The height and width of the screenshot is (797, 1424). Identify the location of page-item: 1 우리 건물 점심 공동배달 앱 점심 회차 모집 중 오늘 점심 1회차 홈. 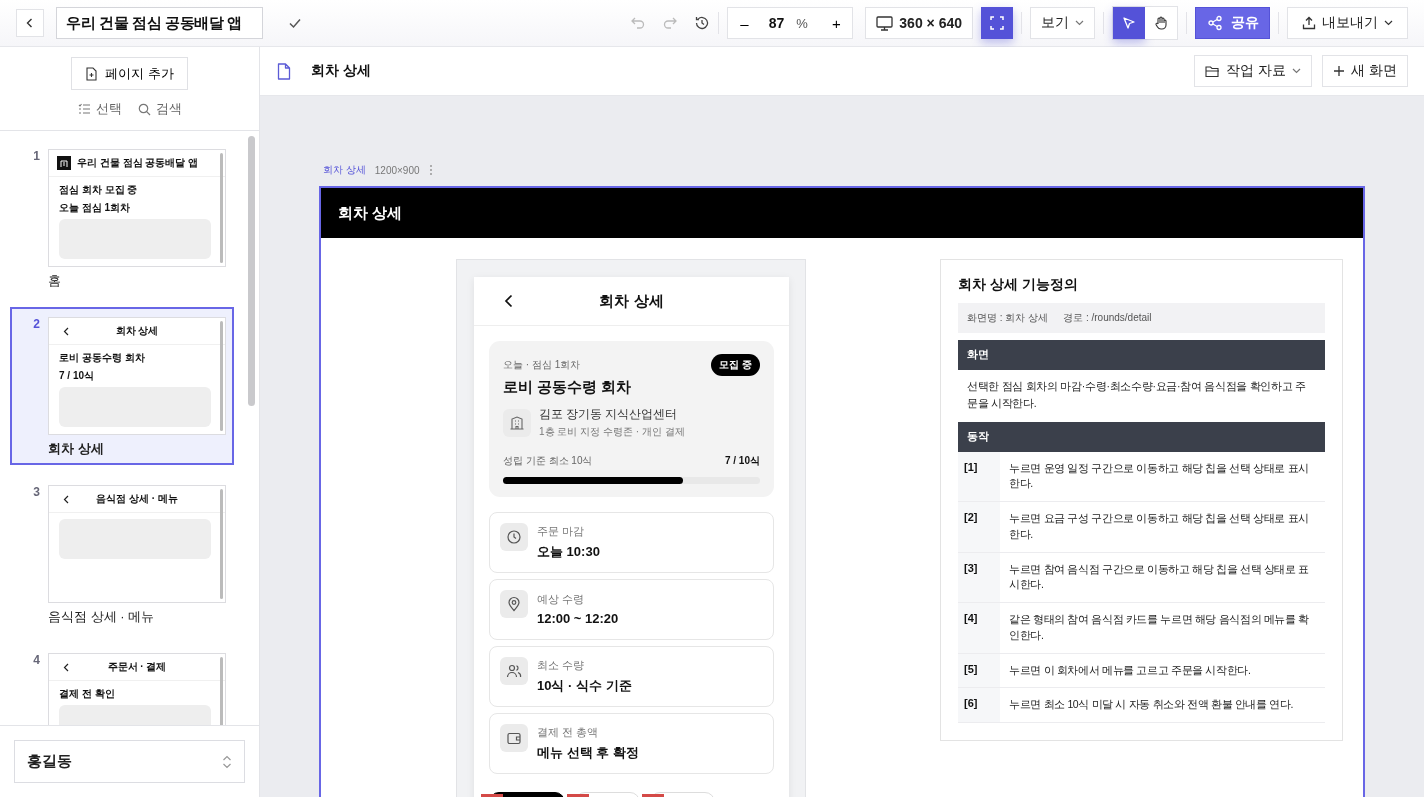
(122, 223).